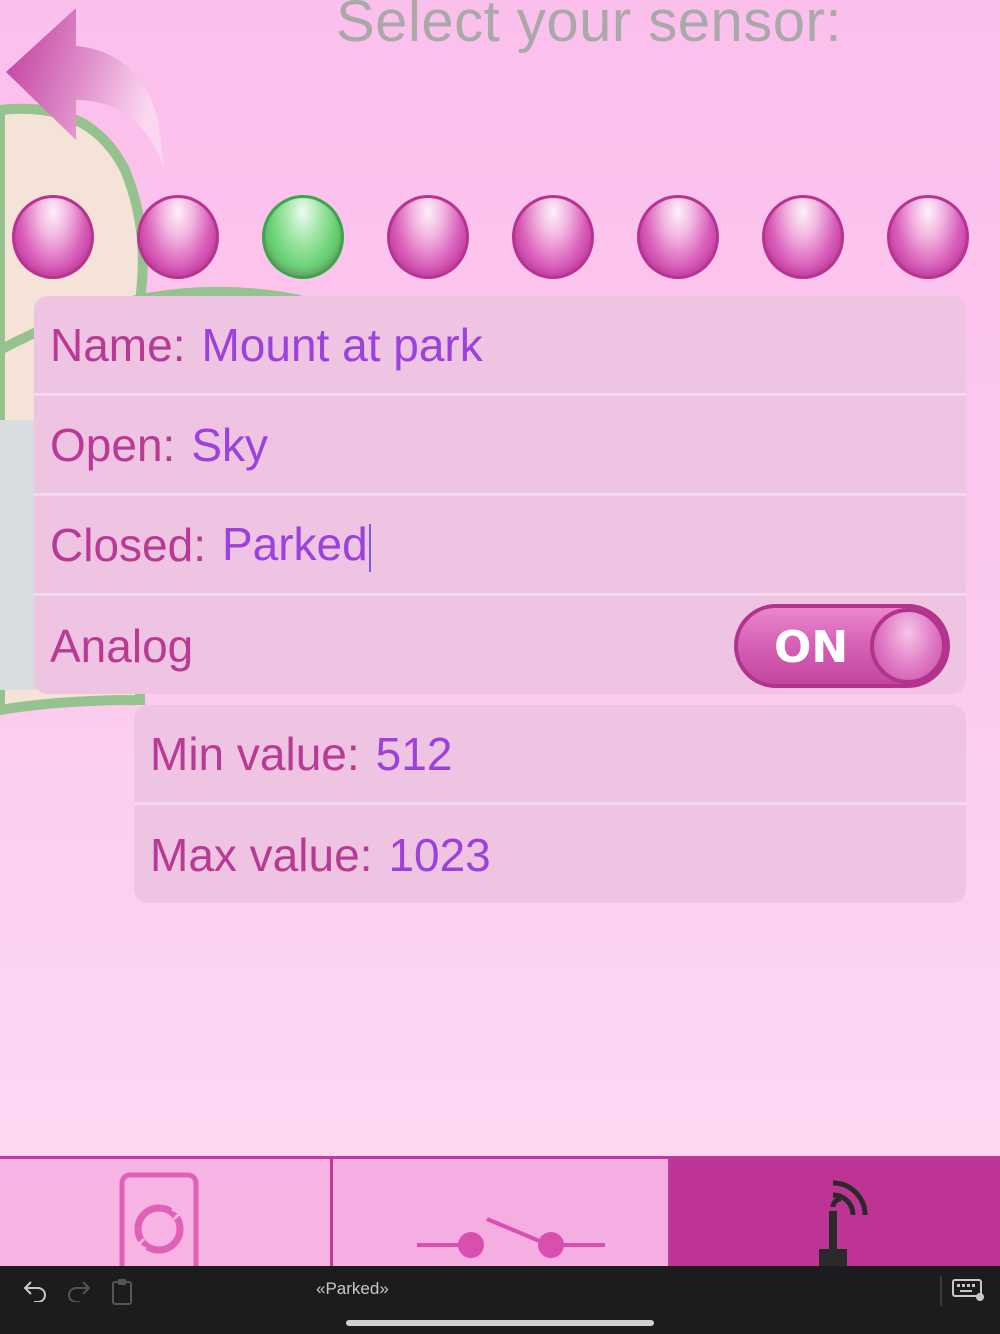 The height and width of the screenshot is (1334, 1000). I want to click on analog-settings-card: Min value: 512 Max value: 1023, so click(550, 804).